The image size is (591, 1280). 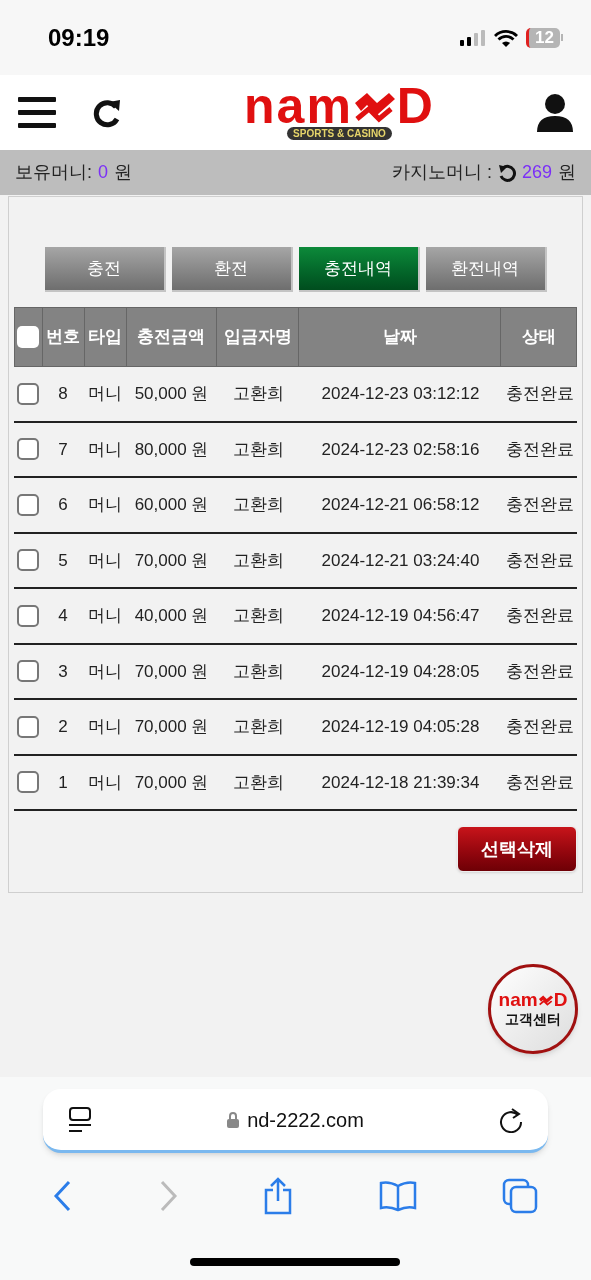 What do you see at coordinates (536, 172) in the screenshot?
I see `casino-money-value: 269` at bounding box center [536, 172].